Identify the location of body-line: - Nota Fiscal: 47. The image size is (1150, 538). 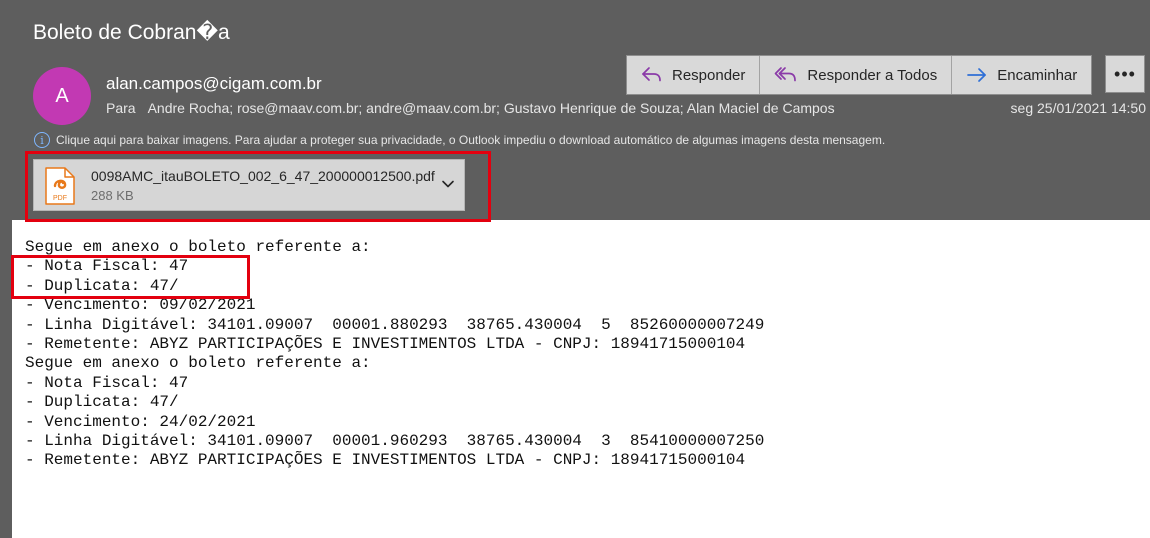
(107, 382).